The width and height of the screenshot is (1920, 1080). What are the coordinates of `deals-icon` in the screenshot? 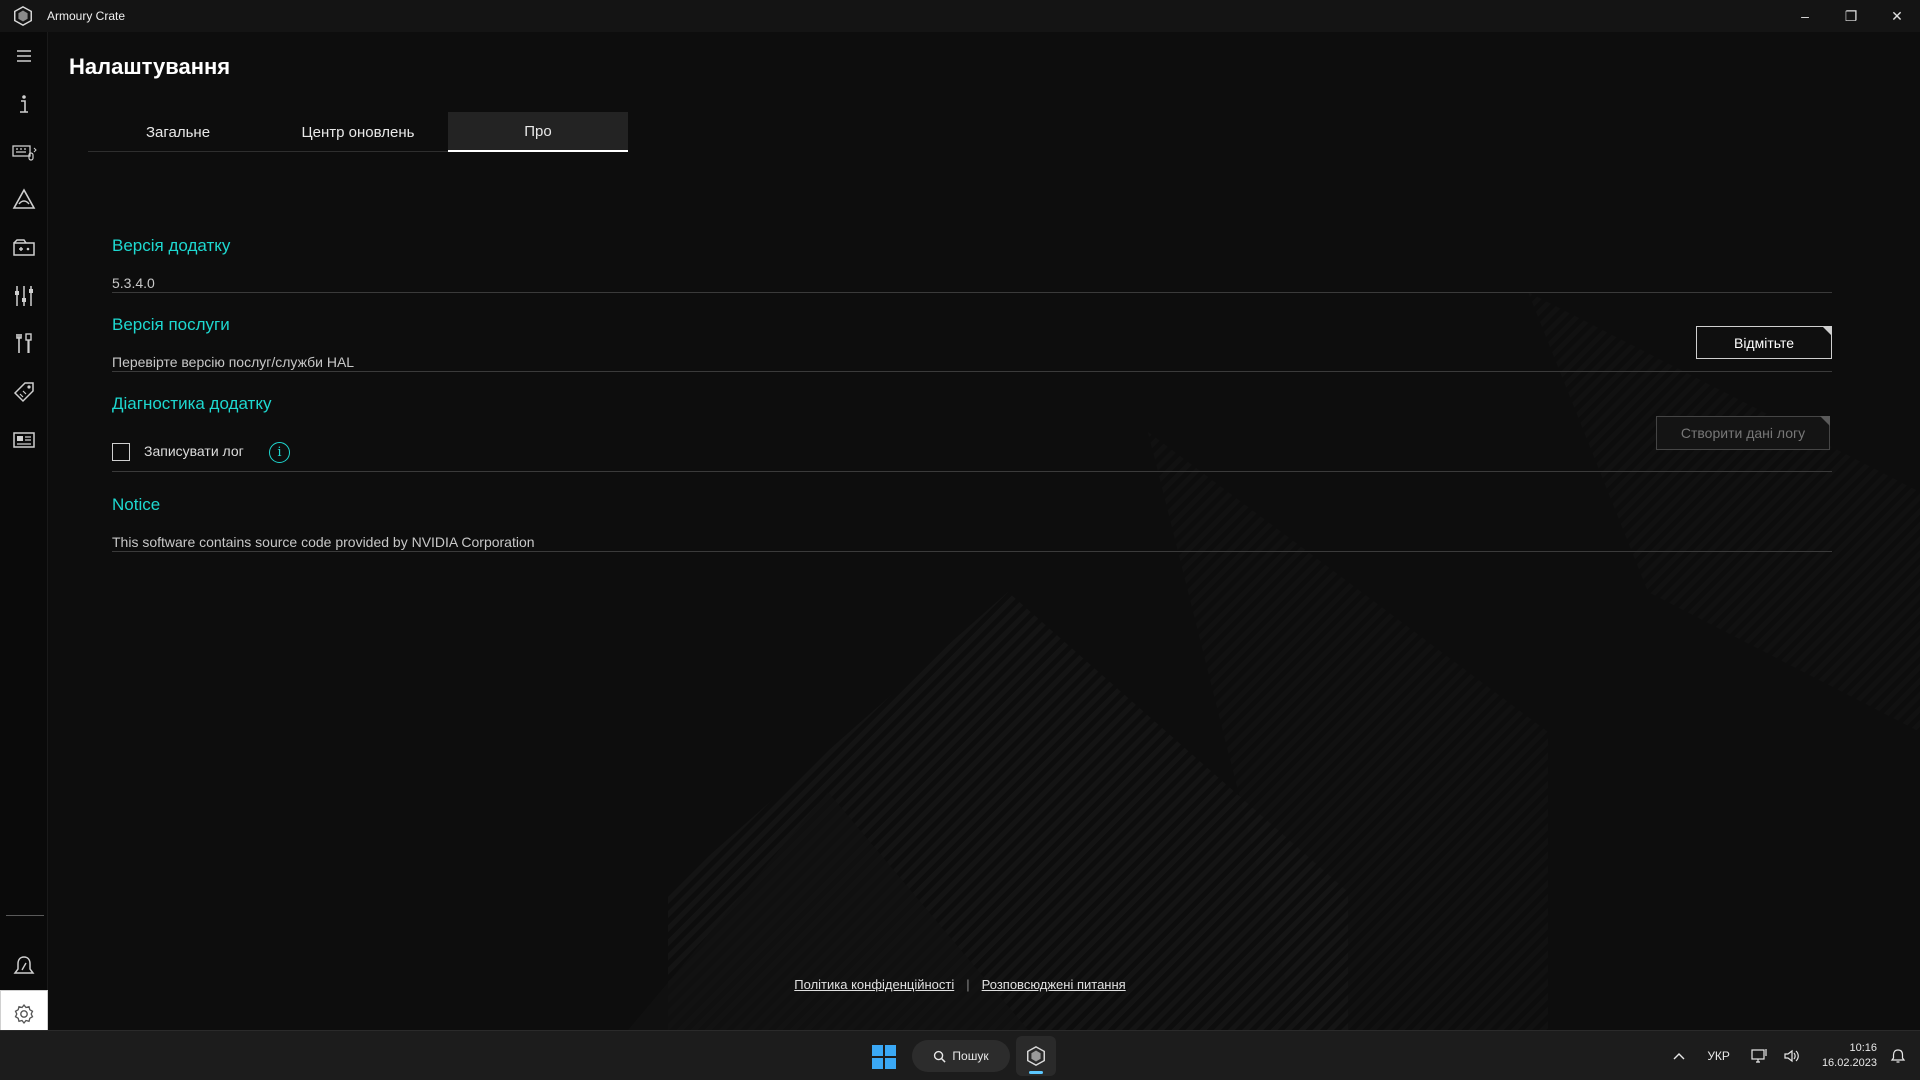 It's located at (24, 392).